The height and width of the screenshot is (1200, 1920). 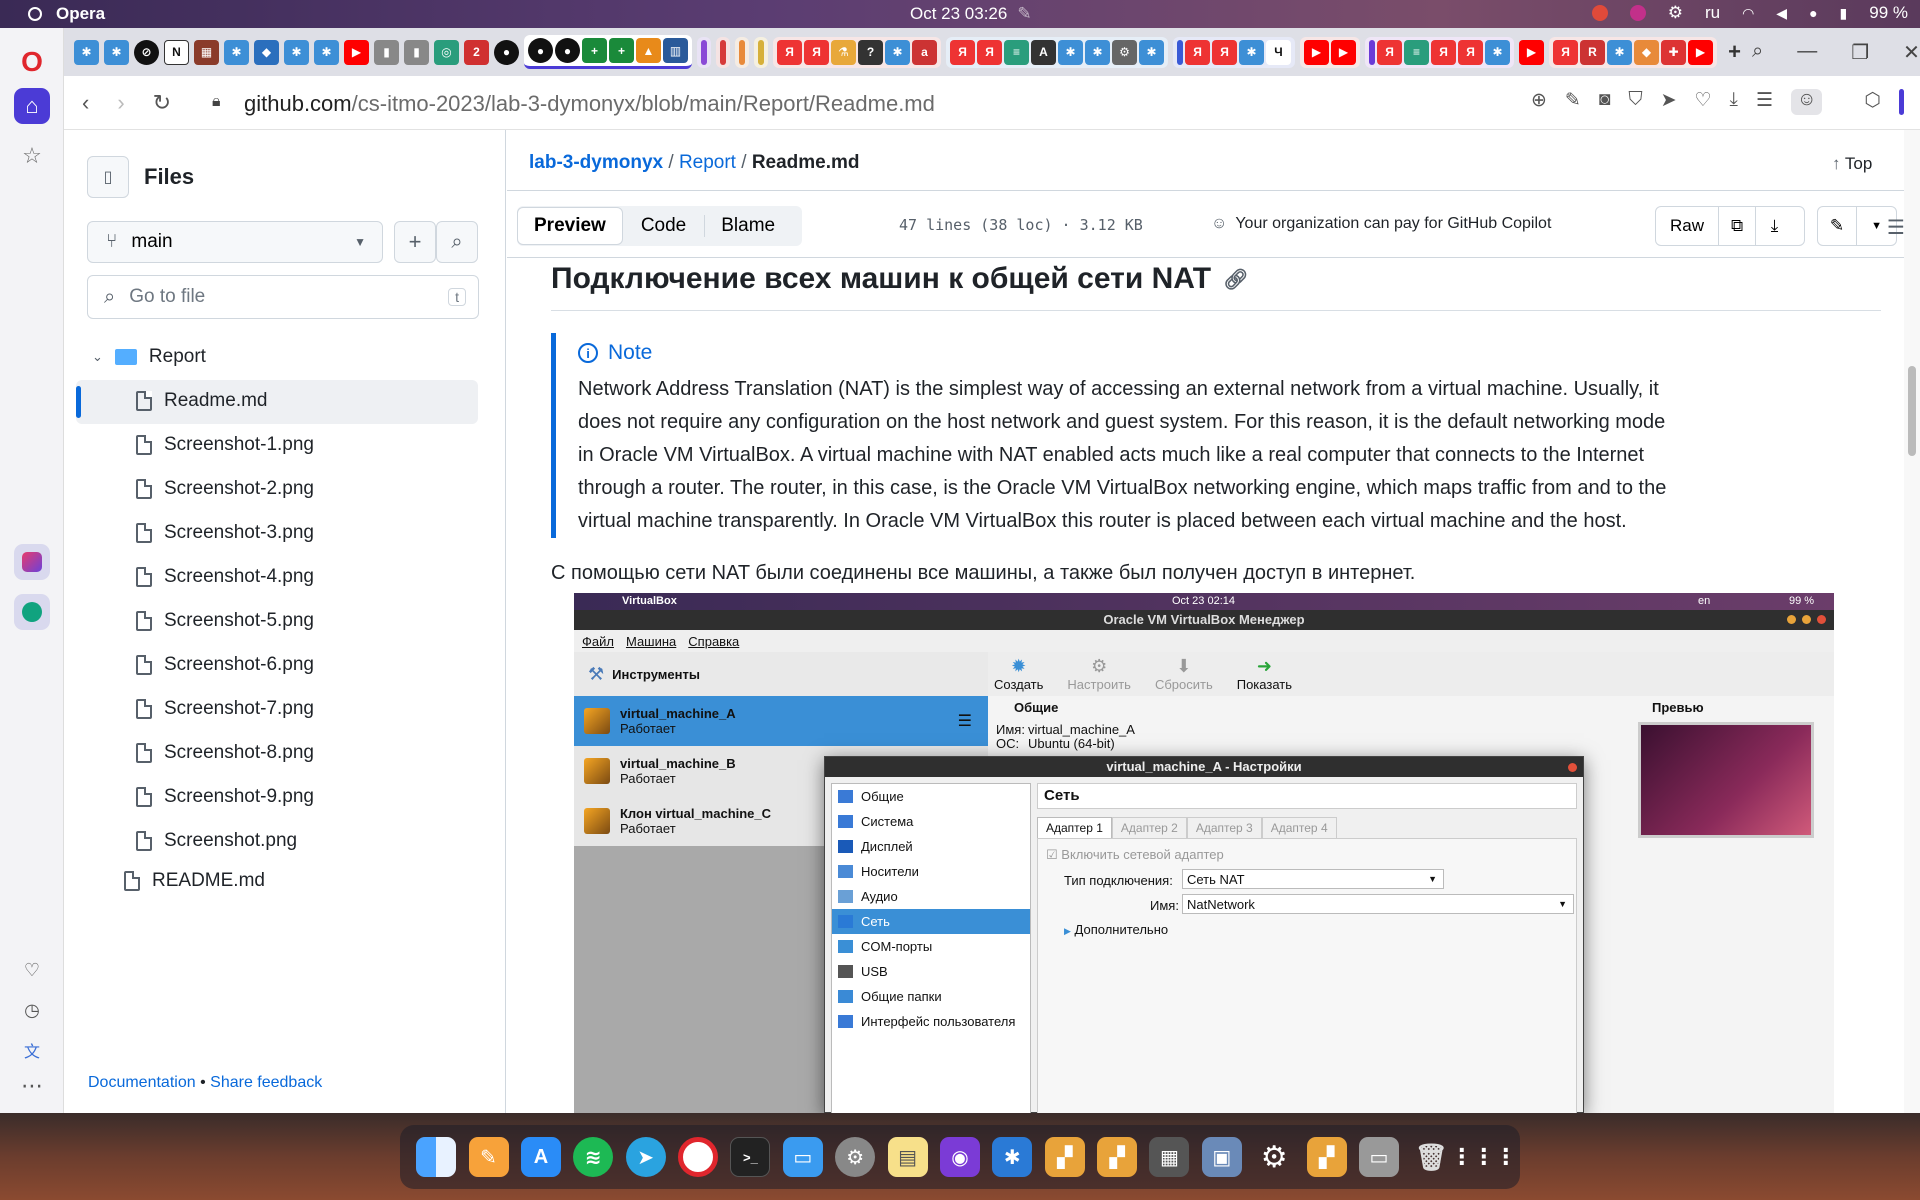 I want to click on aria-icon, so click(x=32, y=562).